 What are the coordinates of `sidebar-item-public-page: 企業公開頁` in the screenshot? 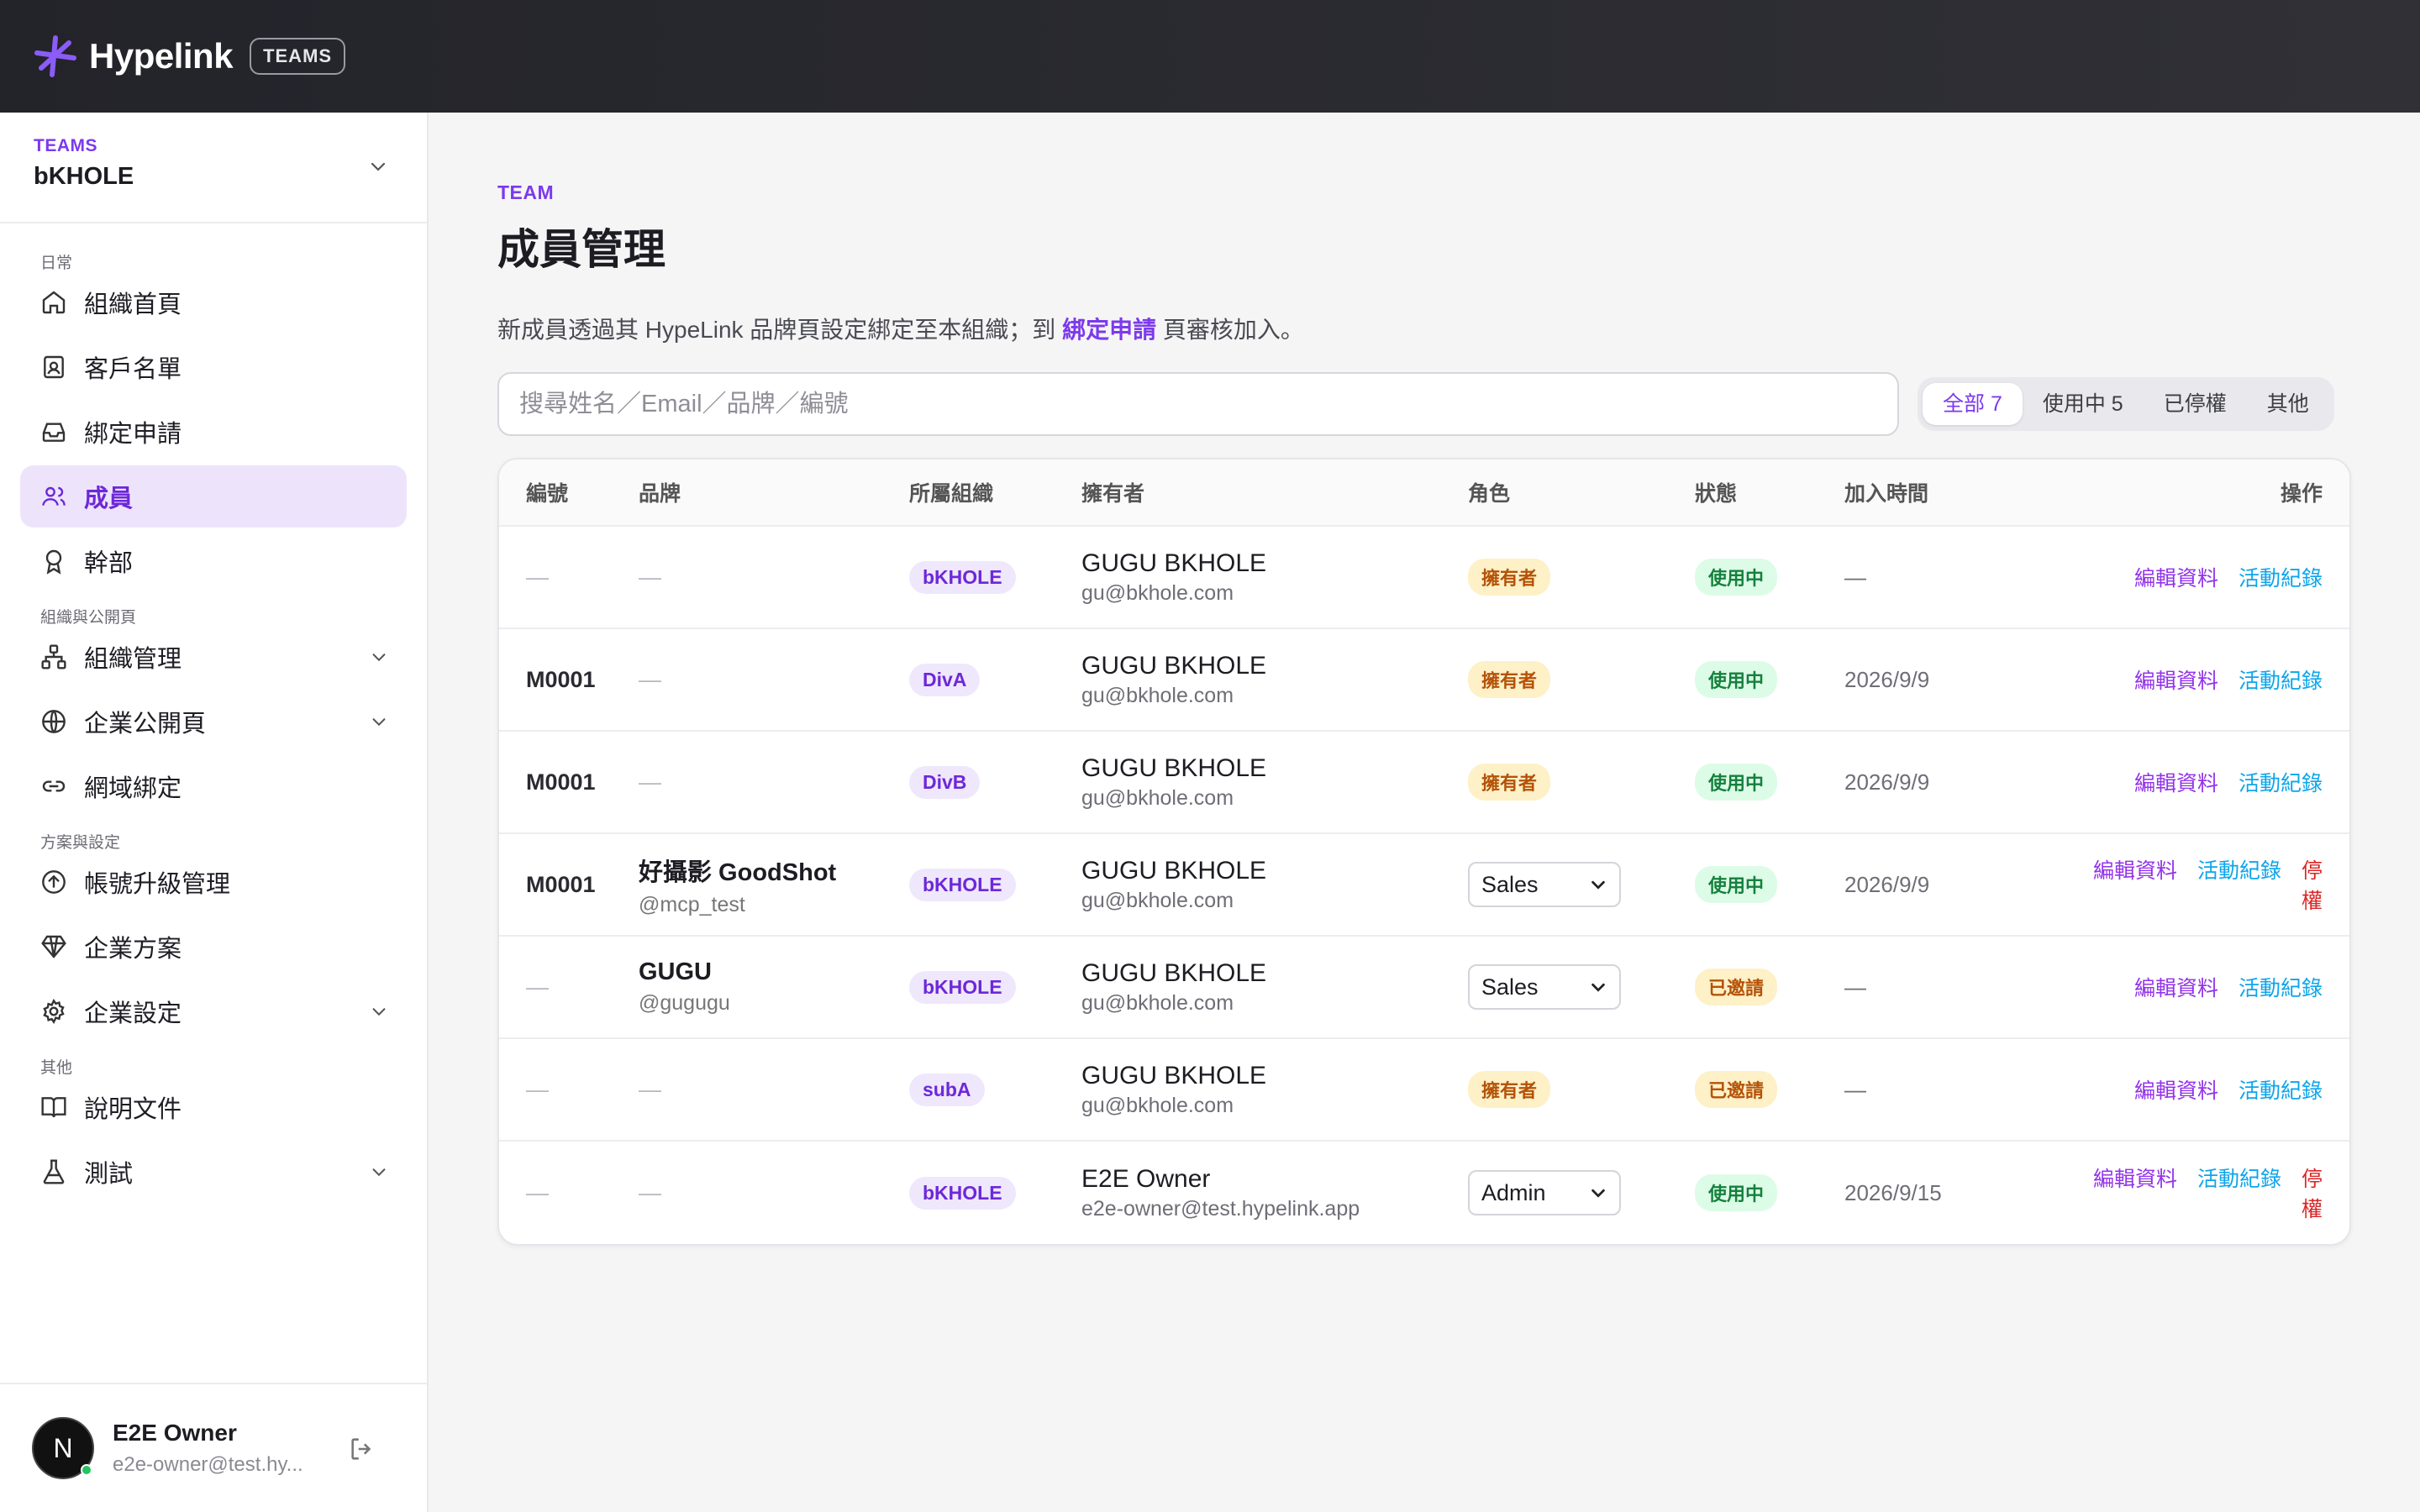 It's located at (214, 721).